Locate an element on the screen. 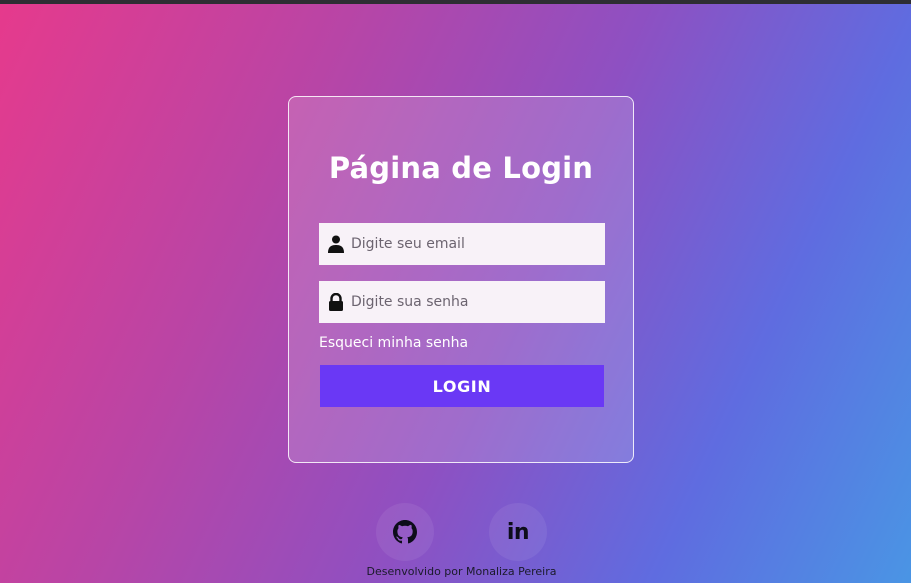 Image resolution: width=911 pixels, height=583 pixels. github-icon is located at coordinates (405, 532).